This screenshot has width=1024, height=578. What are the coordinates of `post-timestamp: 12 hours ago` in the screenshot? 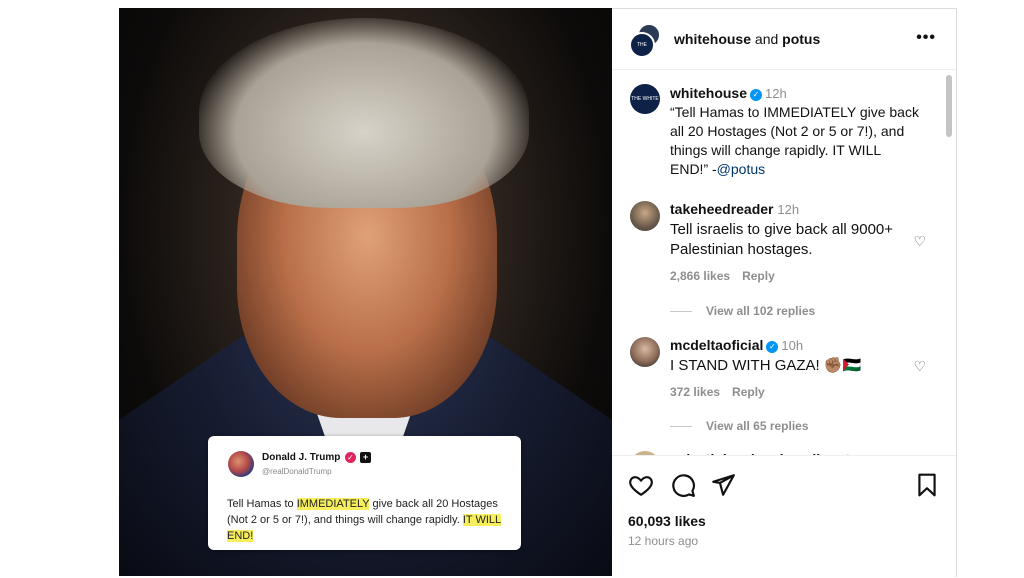 It's located at (663, 541).